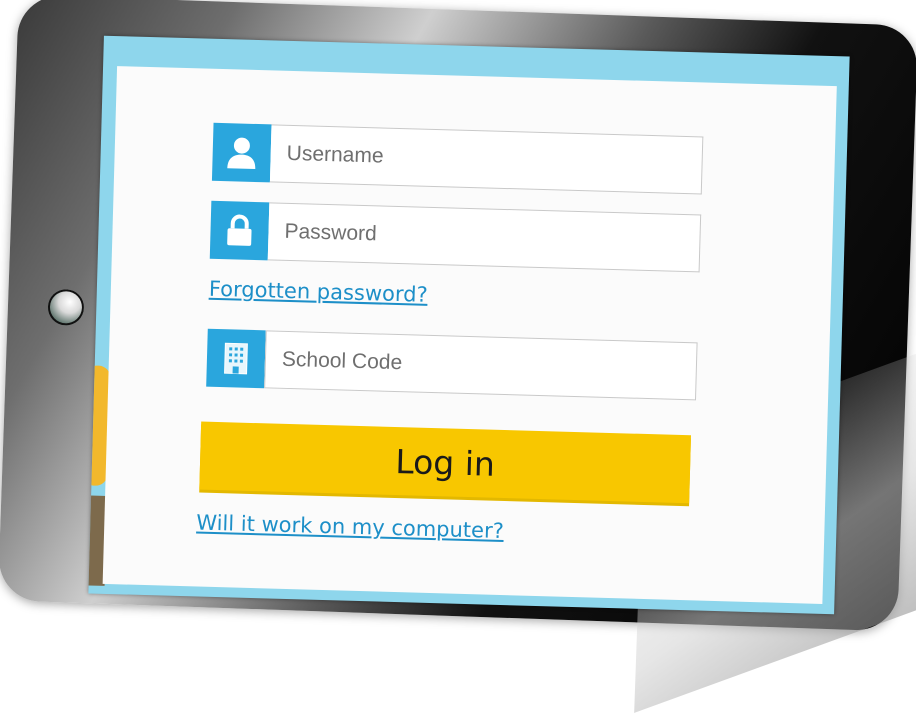 Image resolution: width=916 pixels, height=723 pixels. Describe the element at coordinates (491, 237) in the screenshot. I see `password-input` at that location.